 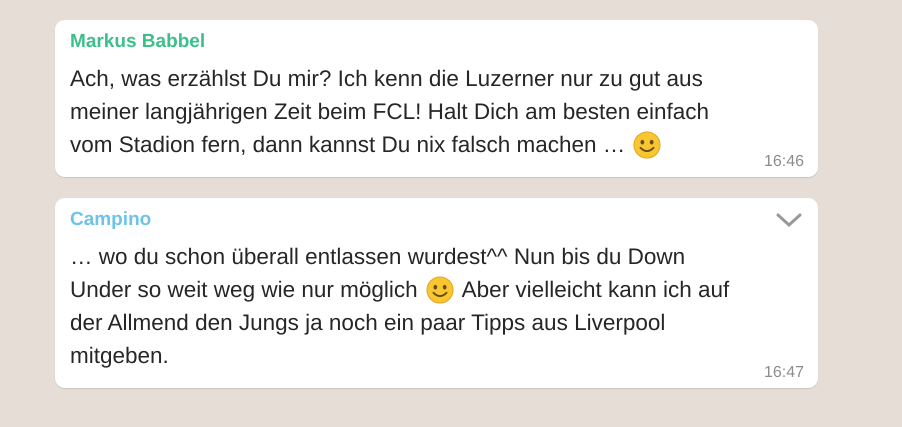 What do you see at coordinates (111, 220) in the screenshot?
I see `sender-name: Campino` at bounding box center [111, 220].